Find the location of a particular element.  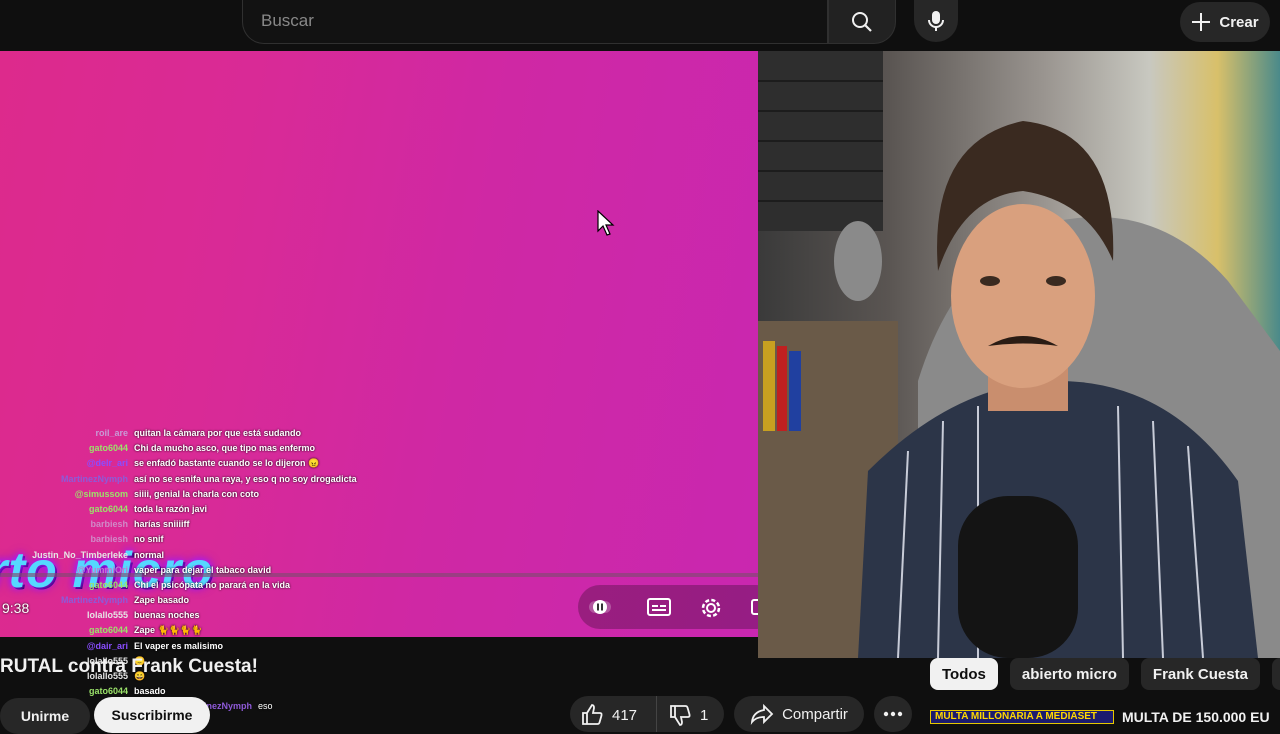

thumbs-down-icon is located at coordinates (680, 715).